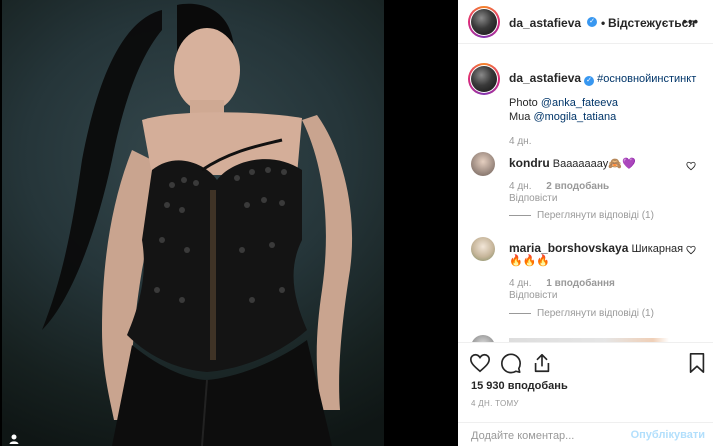 Image resolution: width=713 pixels, height=446 pixels. What do you see at coordinates (668, 435) in the screenshot?
I see `publish-button: Опублікувати` at bounding box center [668, 435].